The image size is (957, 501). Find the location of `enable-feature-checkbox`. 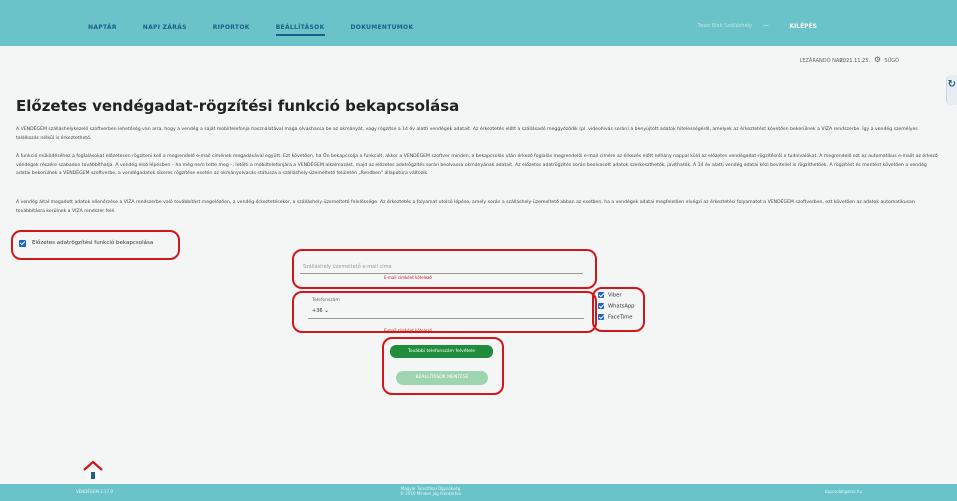

enable-feature-checkbox is located at coordinates (22, 243).